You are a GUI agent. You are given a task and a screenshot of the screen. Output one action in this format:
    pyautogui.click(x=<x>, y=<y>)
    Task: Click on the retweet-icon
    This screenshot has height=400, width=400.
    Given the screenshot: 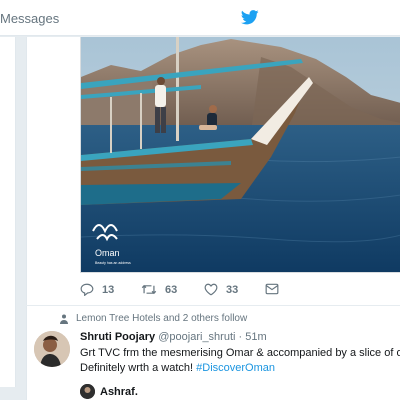 What is the action you would take?
    pyautogui.click(x=149, y=289)
    